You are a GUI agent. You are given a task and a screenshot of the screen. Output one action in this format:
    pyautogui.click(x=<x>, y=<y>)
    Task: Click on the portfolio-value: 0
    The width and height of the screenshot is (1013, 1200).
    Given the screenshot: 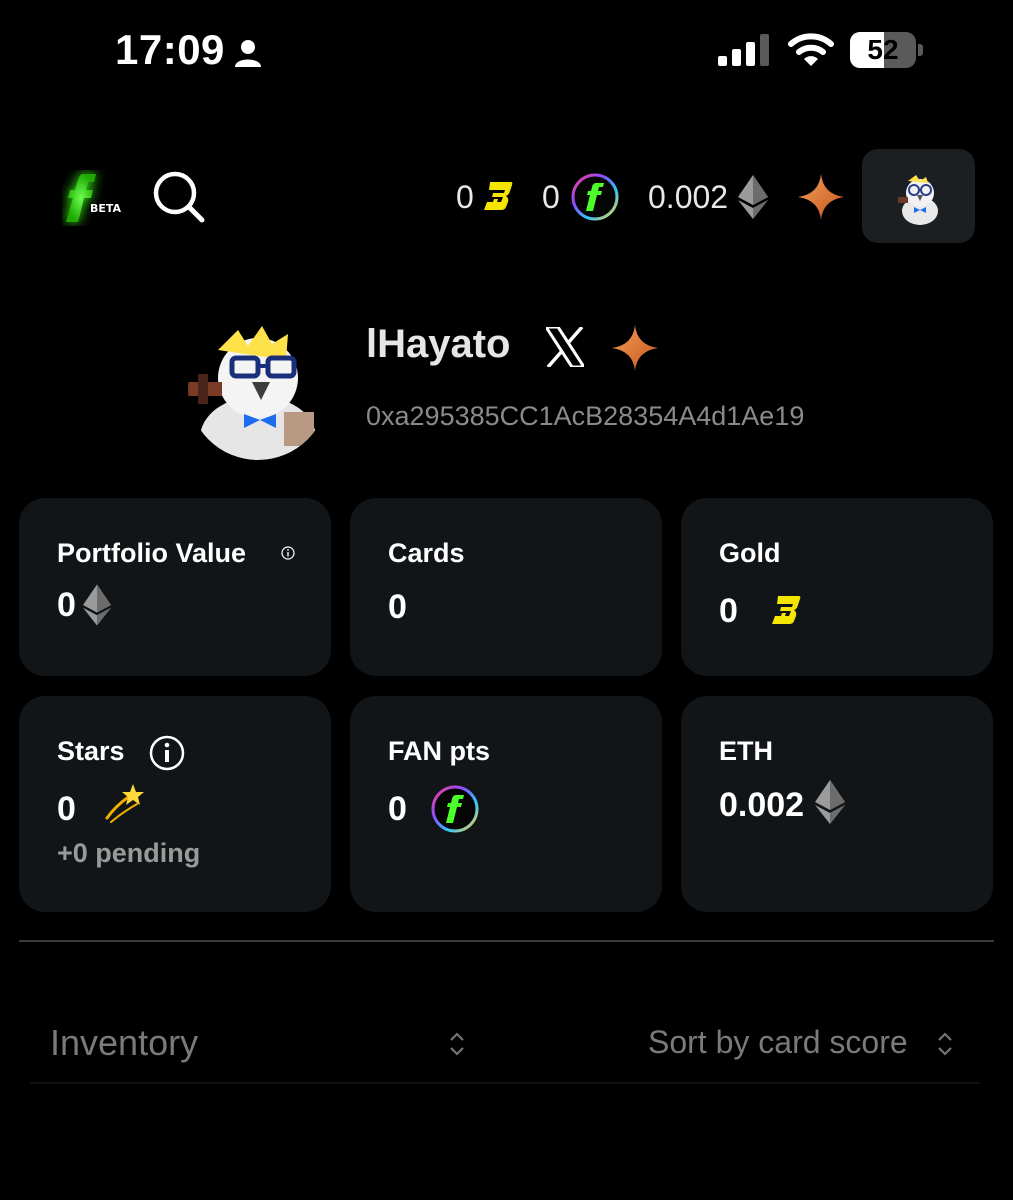 What is the action you would take?
    pyautogui.click(x=66, y=605)
    